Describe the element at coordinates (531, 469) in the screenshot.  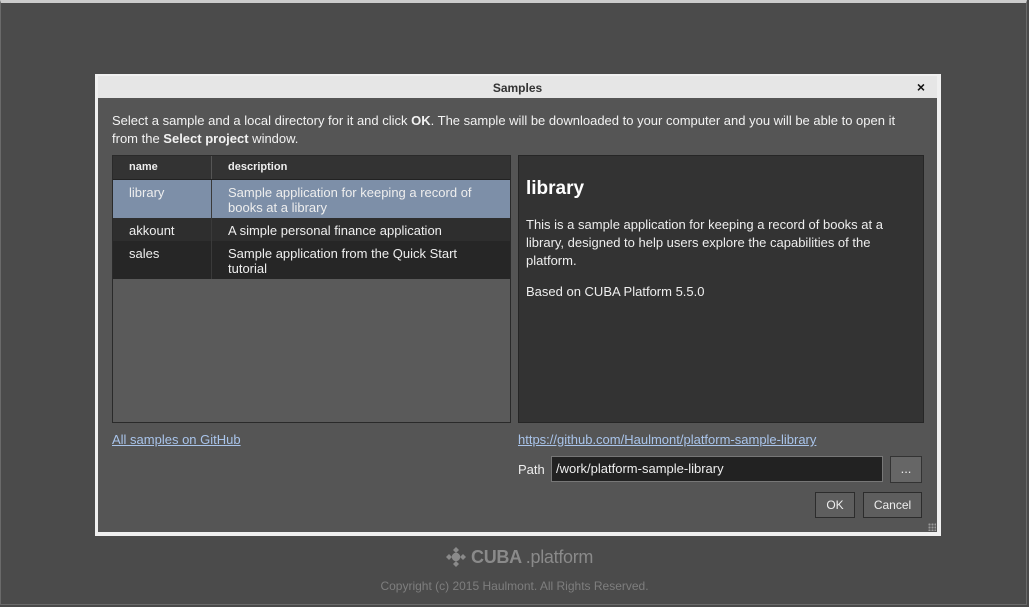
I see `path-label: Path` at that location.